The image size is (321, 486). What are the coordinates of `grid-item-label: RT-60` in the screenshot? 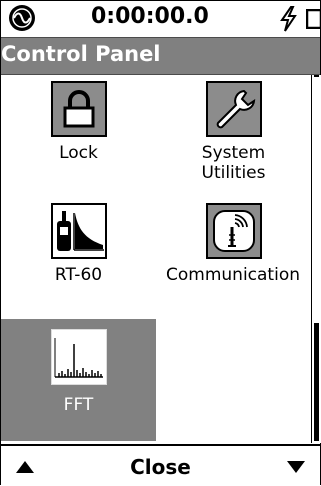 It's located at (78, 275).